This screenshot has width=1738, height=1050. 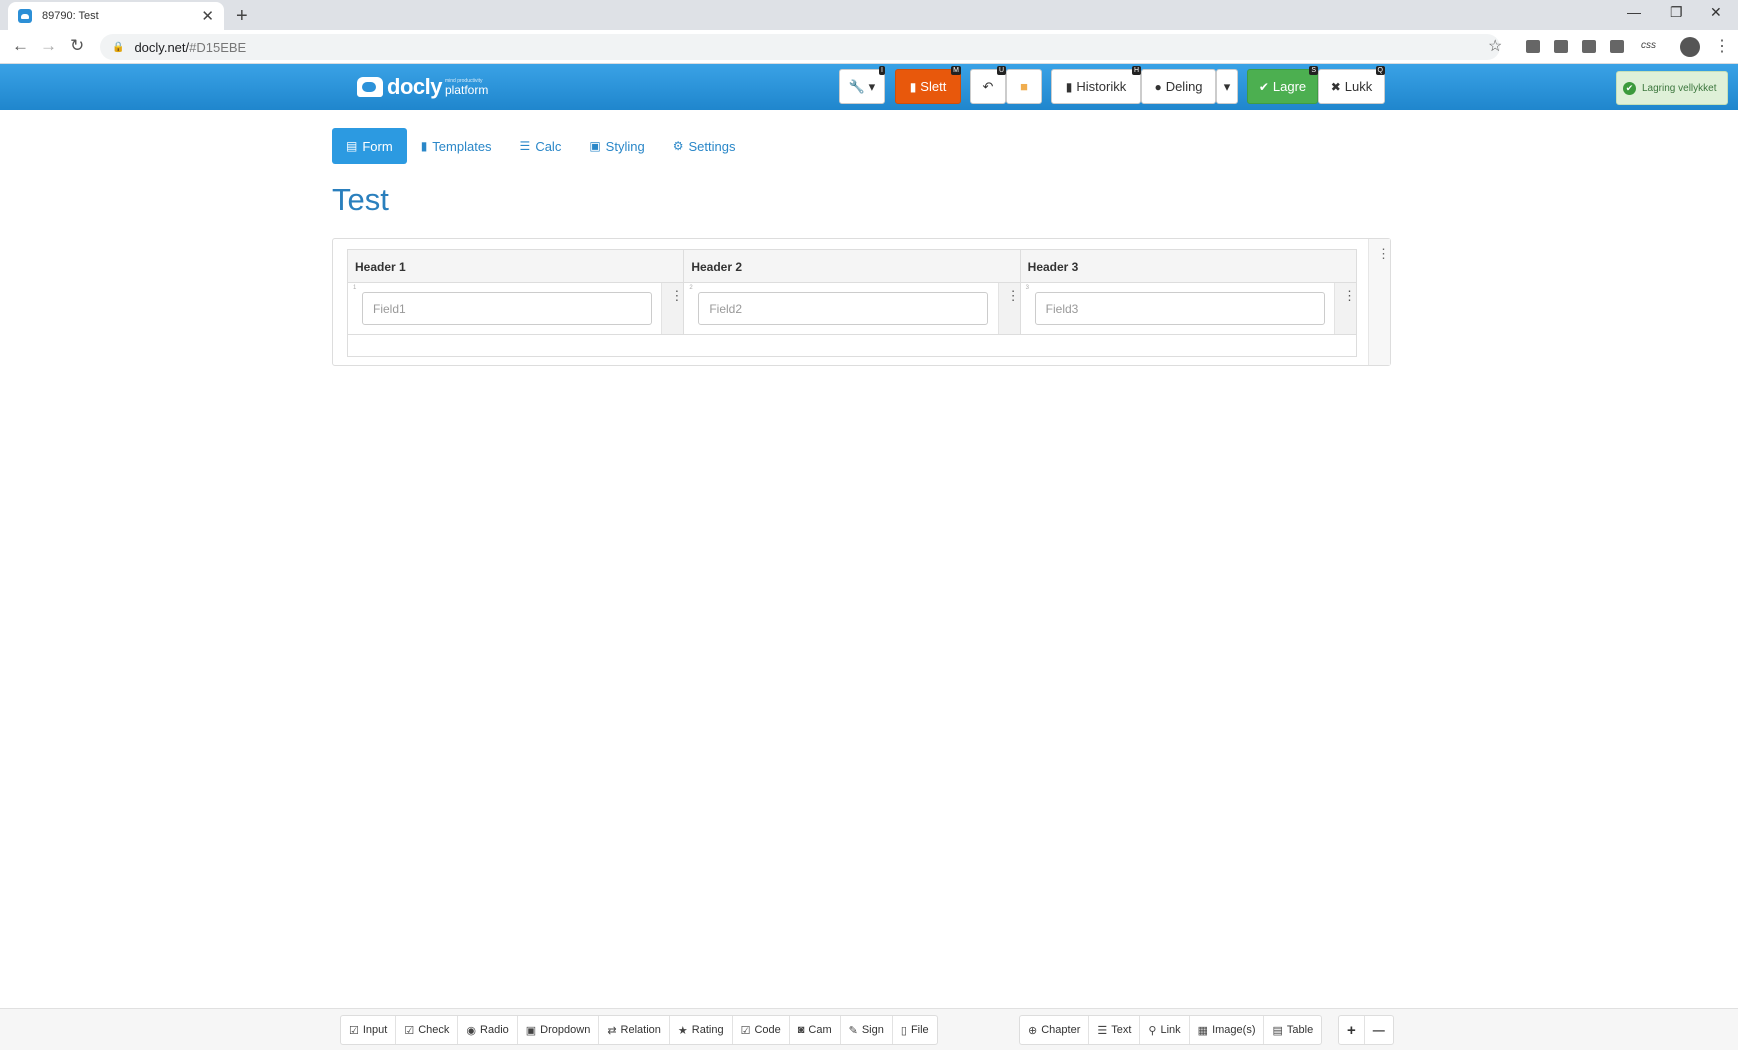 What do you see at coordinates (1136, 70) in the screenshot?
I see `shortcut-badge: H` at bounding box center [1136, 70].